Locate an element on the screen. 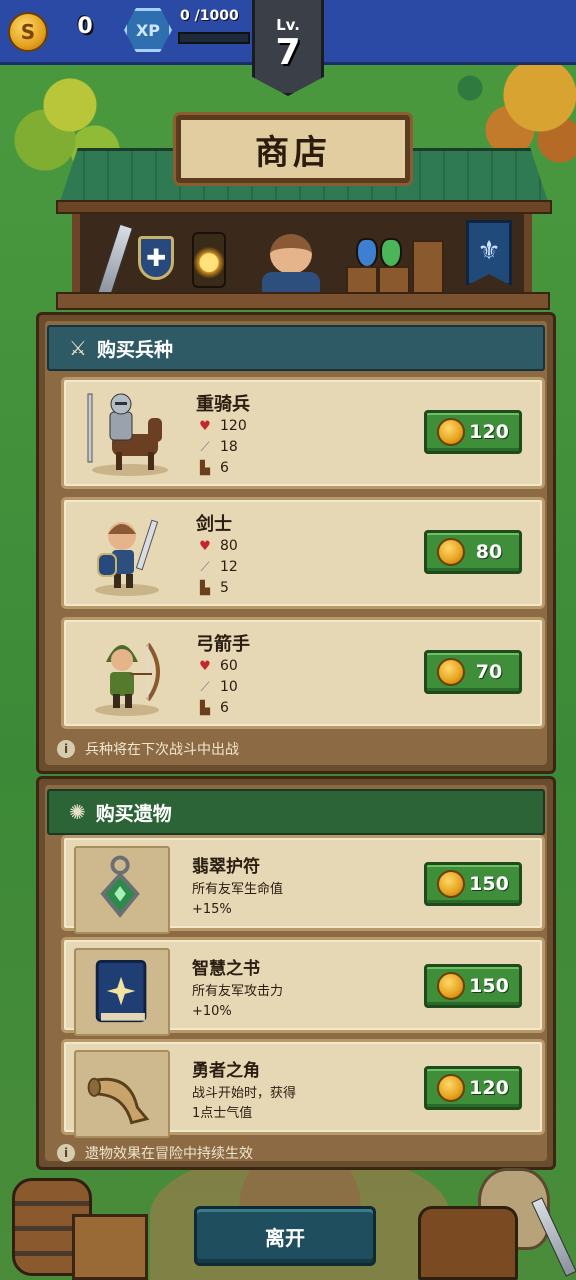 The width and height of the screenshot is (576, 1280). unit-name: 弓箭手 is located at coordinates (223, 644).